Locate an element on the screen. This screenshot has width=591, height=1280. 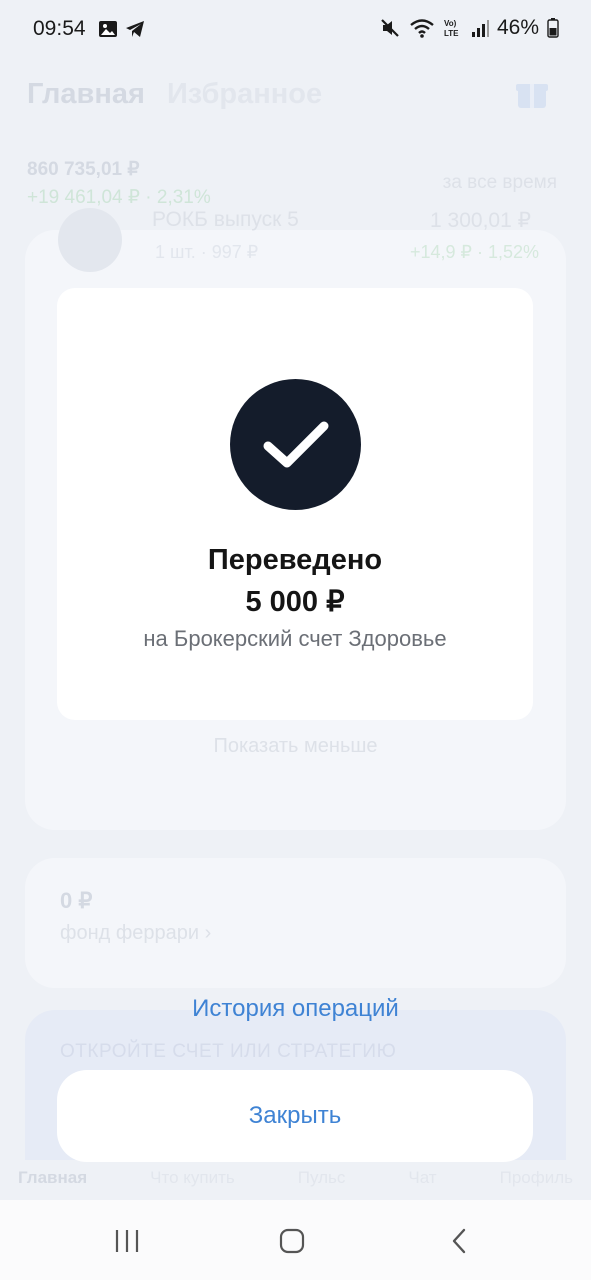
svg-text: LTE is located at coordinates (451, 33).